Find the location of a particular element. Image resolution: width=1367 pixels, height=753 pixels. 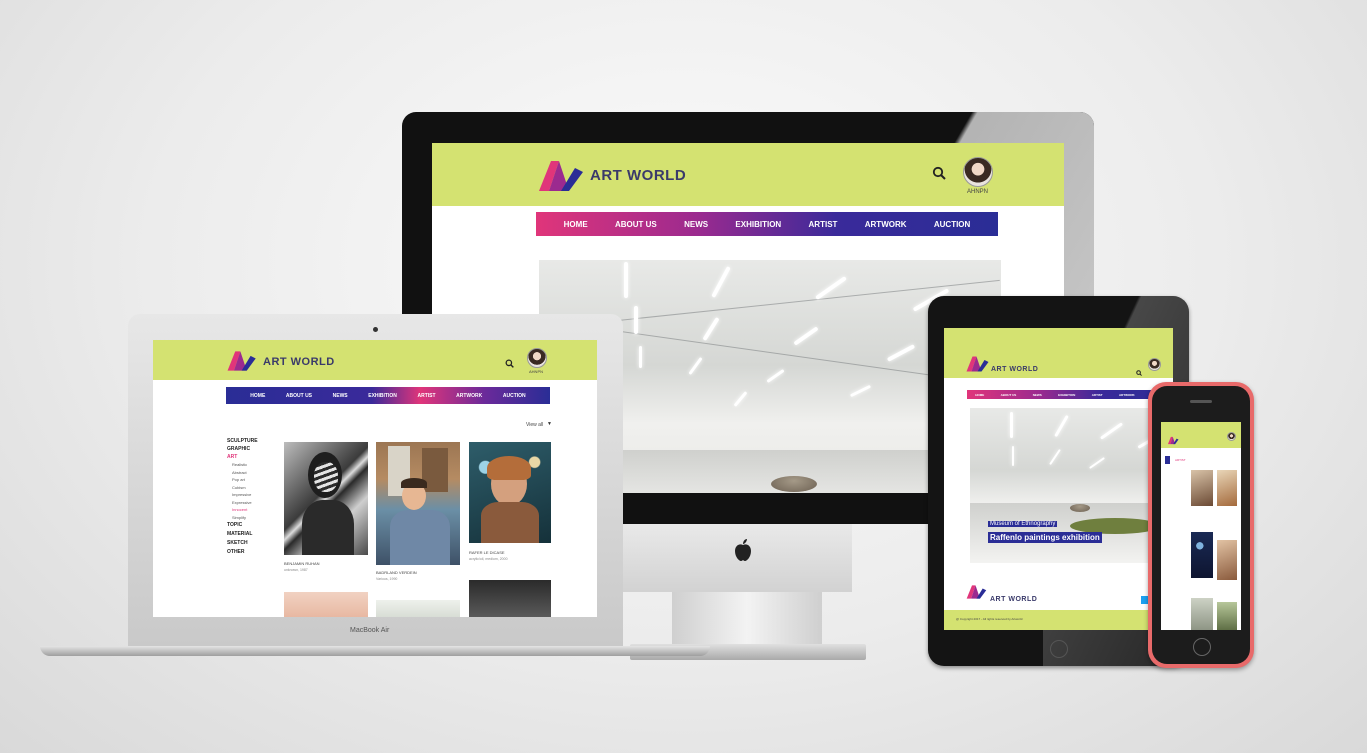

tablet-header: ART WORLD is located at coordinates (1058, 353).